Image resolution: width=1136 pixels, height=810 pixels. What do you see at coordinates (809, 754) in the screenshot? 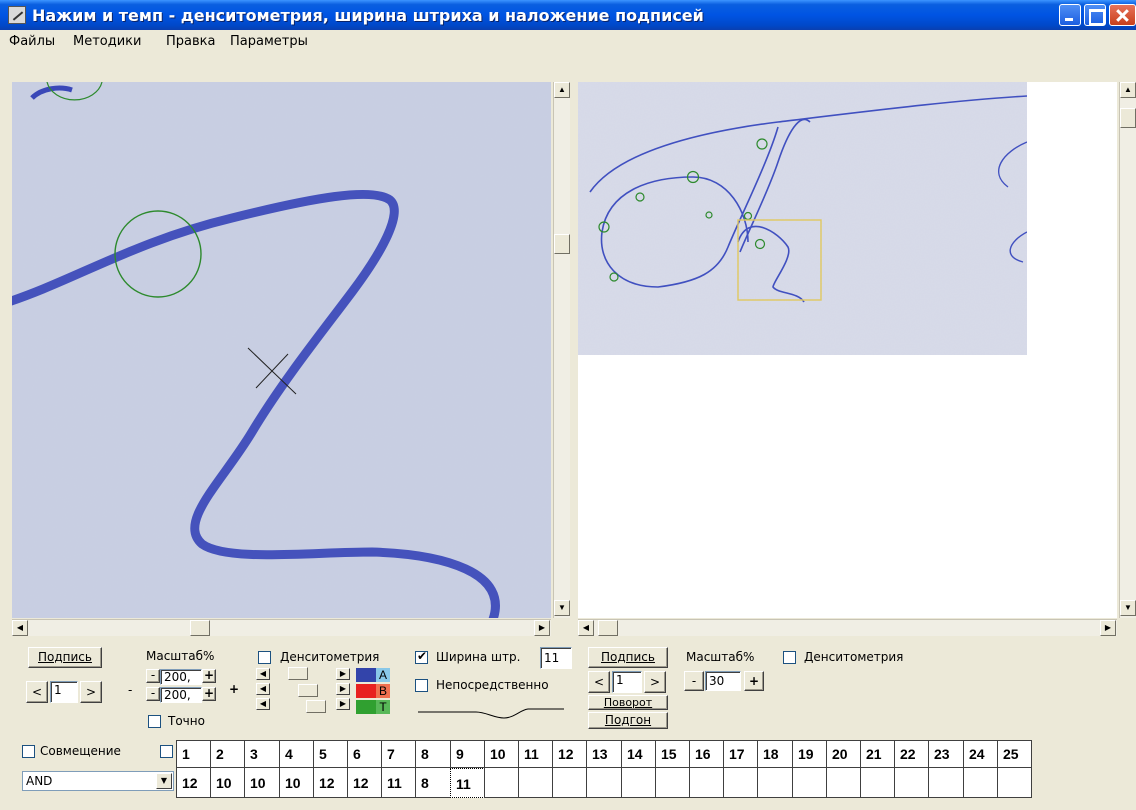
I see `grid-header-cell: 19` at bounding box center [809, 754].